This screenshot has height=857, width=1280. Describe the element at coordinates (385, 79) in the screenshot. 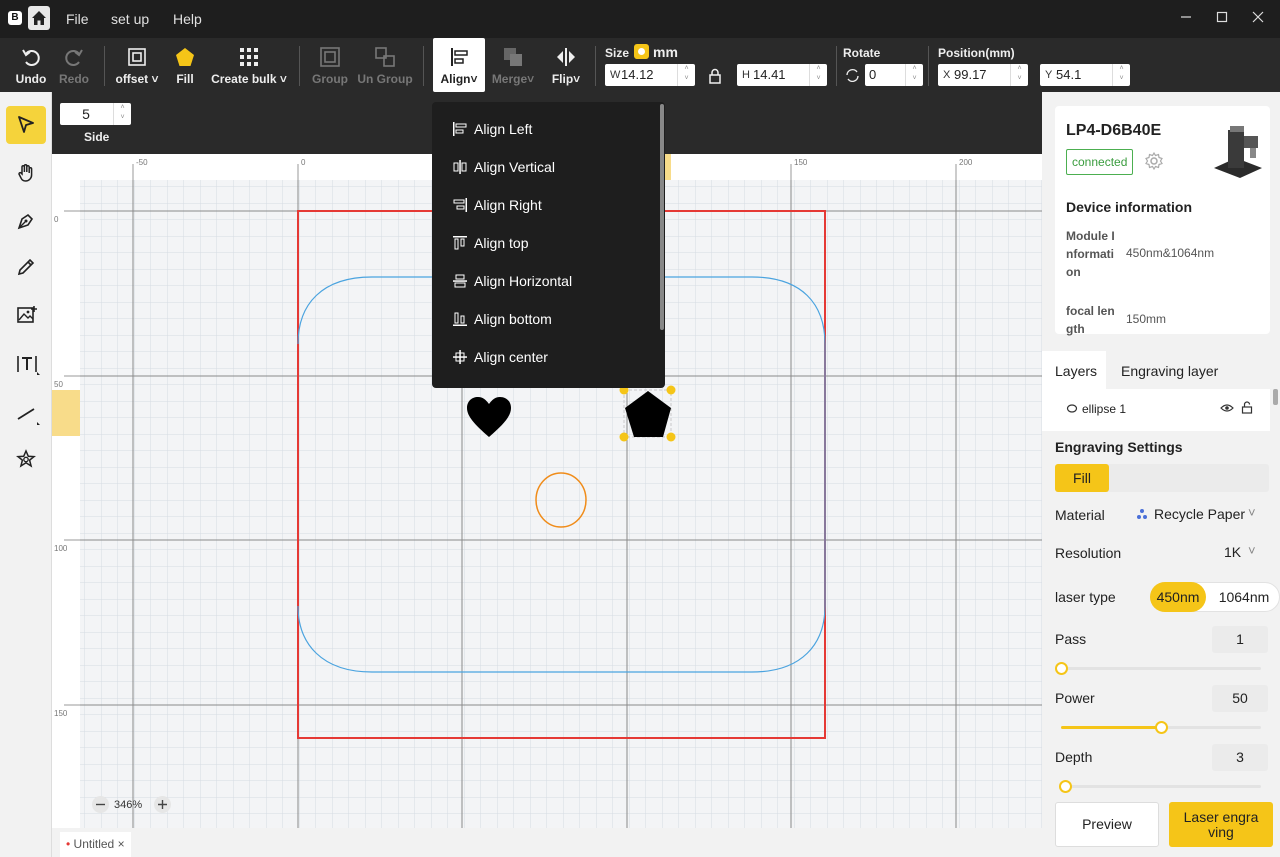

I see `ungroup-label: Un Group` at that location.